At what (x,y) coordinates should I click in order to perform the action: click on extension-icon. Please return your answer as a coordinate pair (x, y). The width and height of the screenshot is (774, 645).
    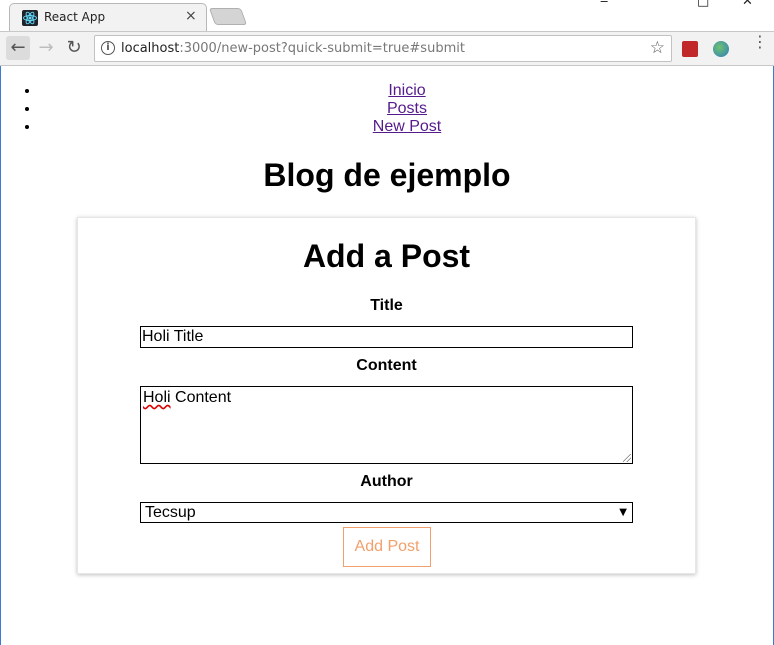
    Looking at the image, I should click on (690, 49).